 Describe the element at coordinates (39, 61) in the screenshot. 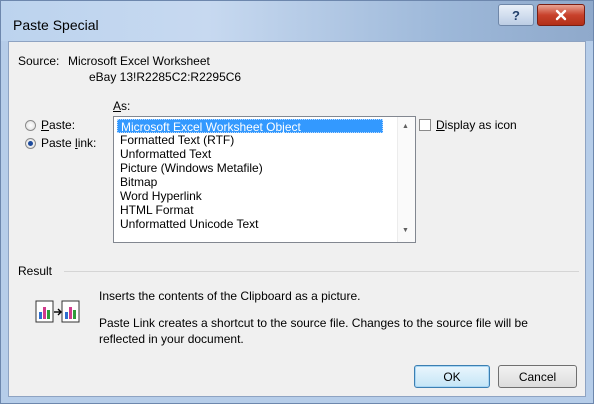

I see `source-label: Source:` at that location.